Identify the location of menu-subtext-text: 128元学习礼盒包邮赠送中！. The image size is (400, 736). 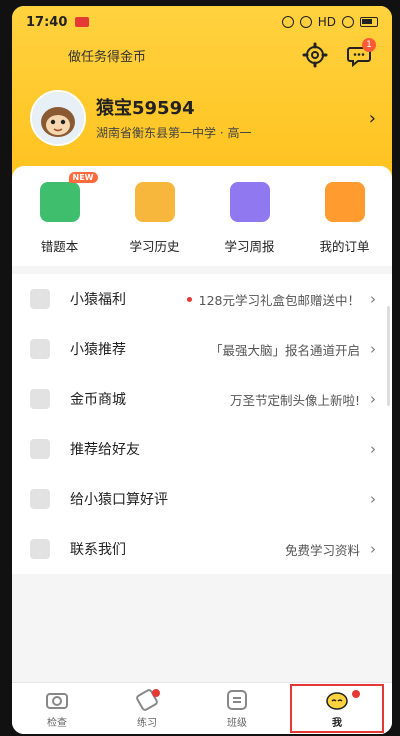
(279, 300).